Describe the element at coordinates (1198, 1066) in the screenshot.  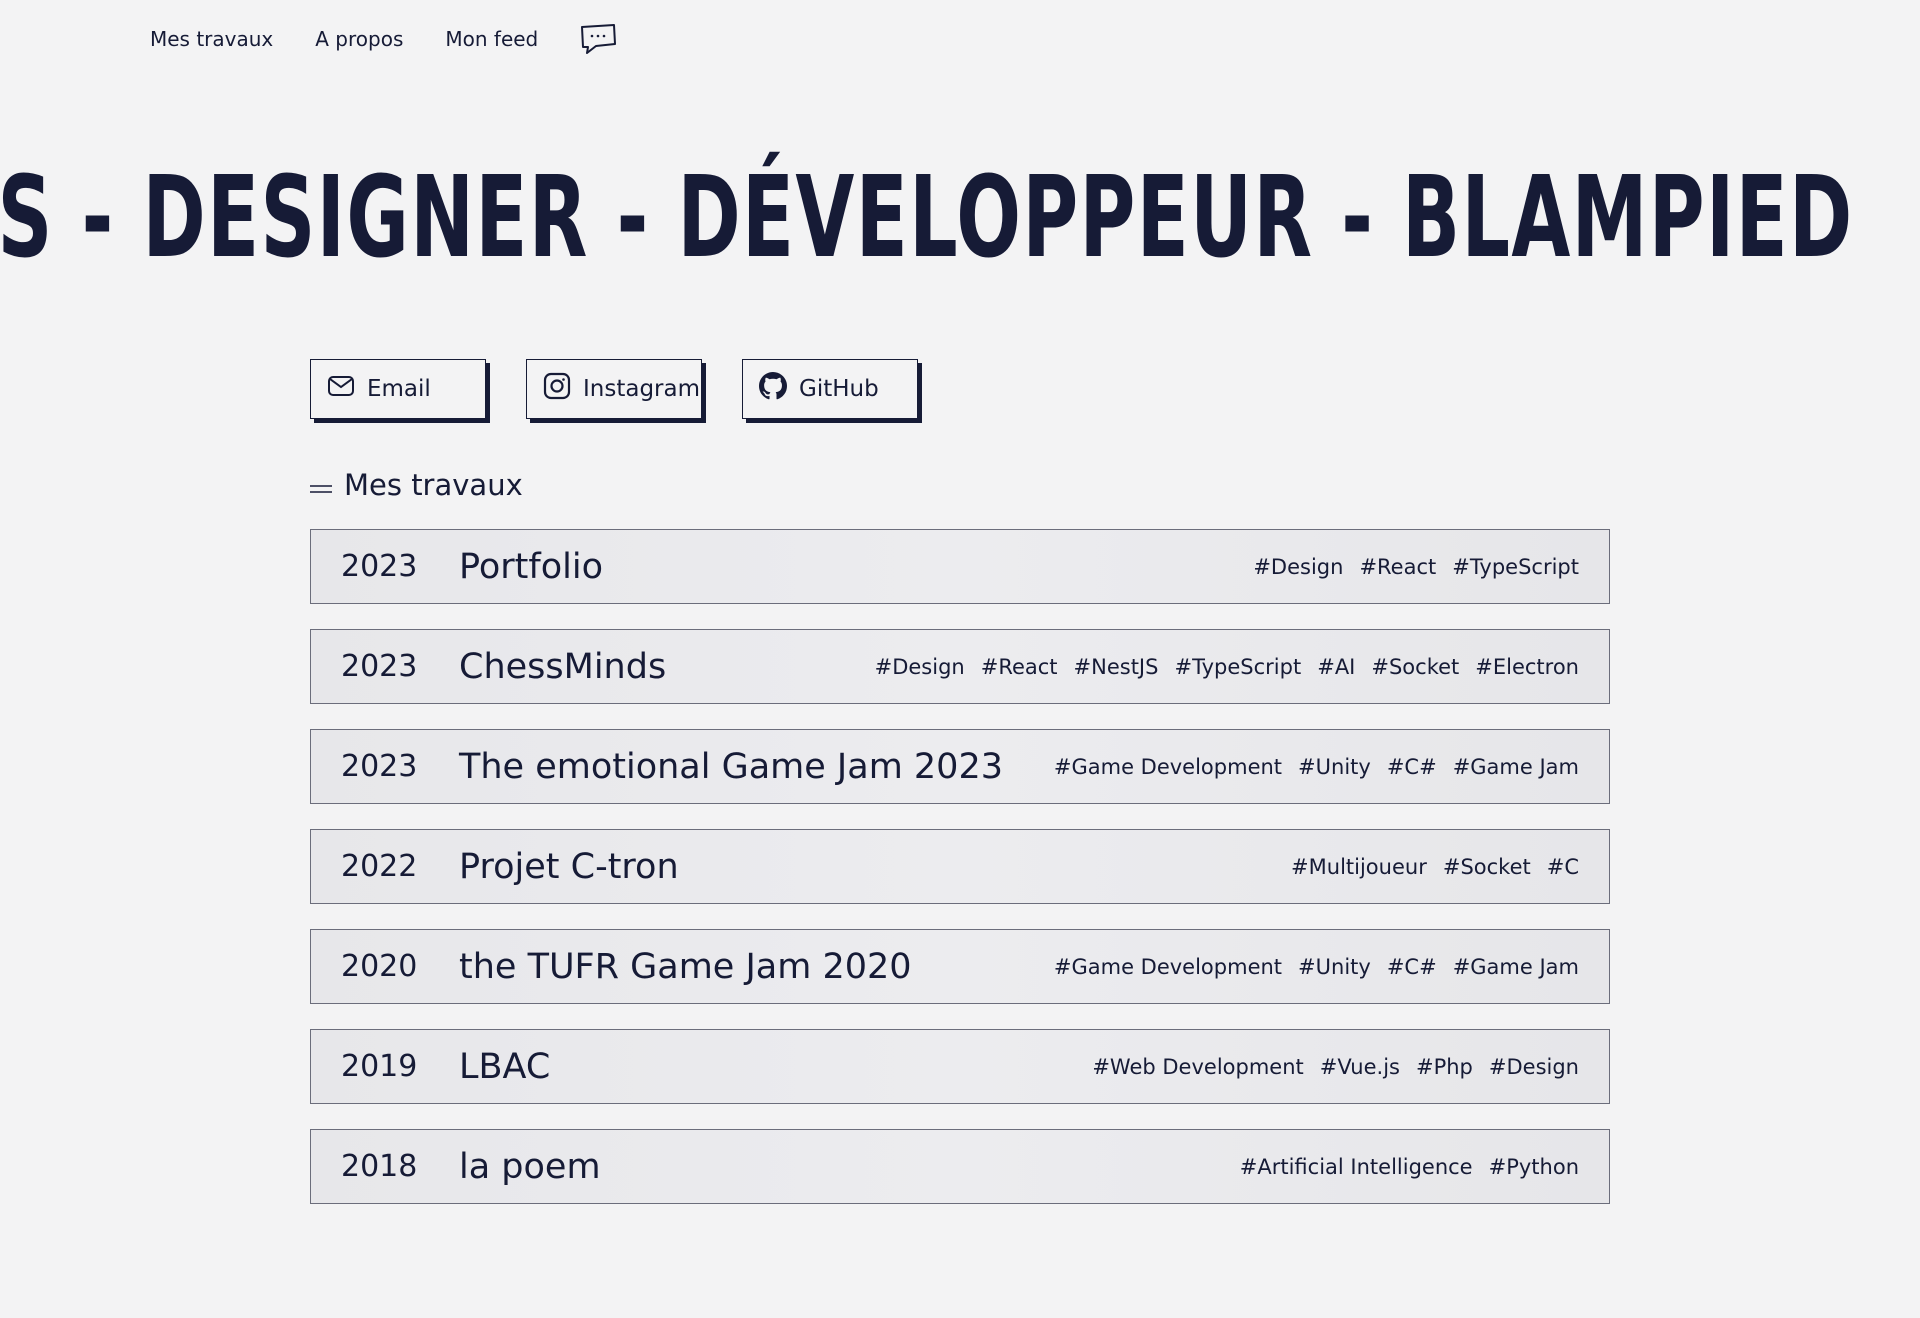
I see `tag: #Web Development` at that location.